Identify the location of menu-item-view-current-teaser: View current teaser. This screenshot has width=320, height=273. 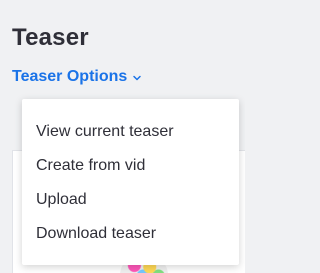
(130, 132).